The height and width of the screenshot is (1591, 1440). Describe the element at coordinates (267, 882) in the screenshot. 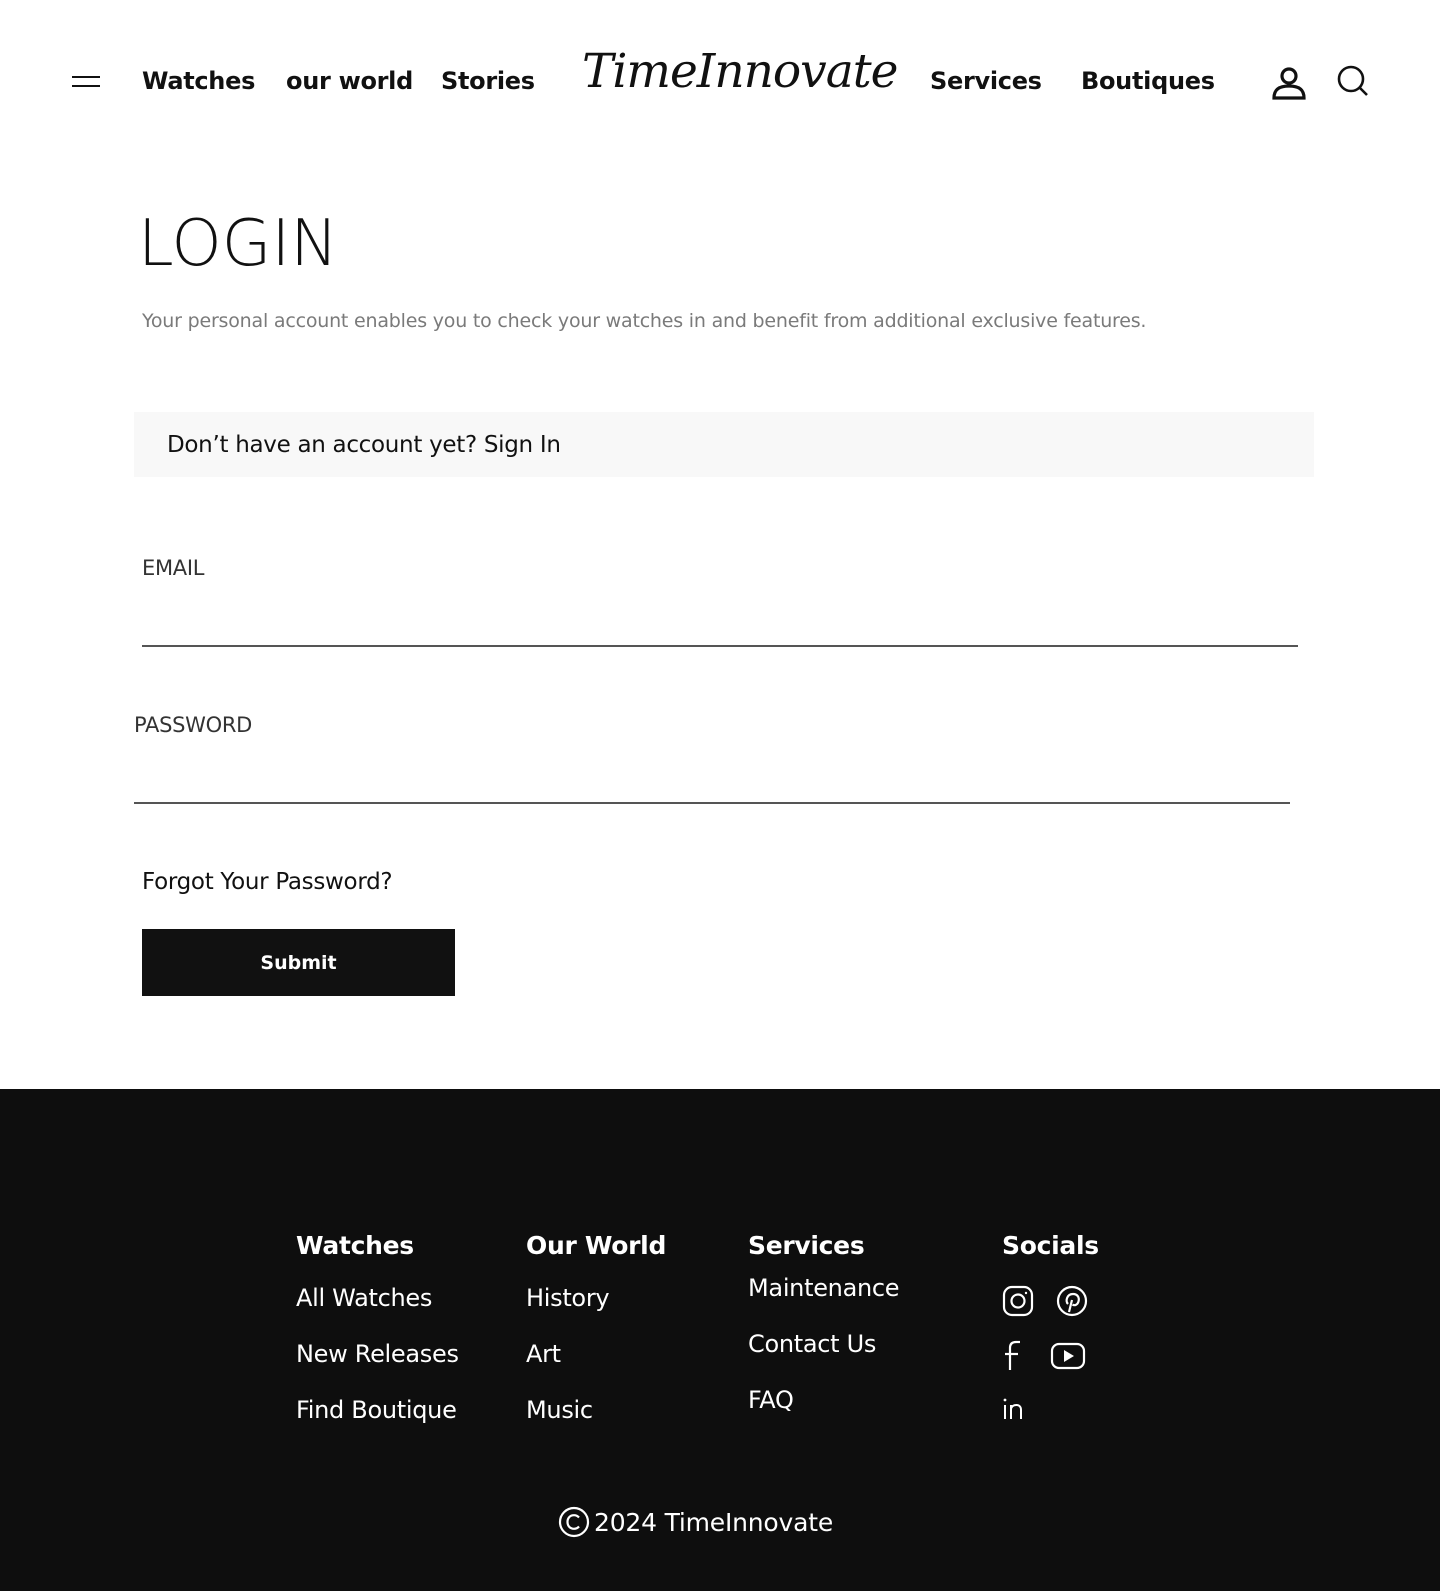

I see `forgot-password-link: Forgot Your Password?` at that location.